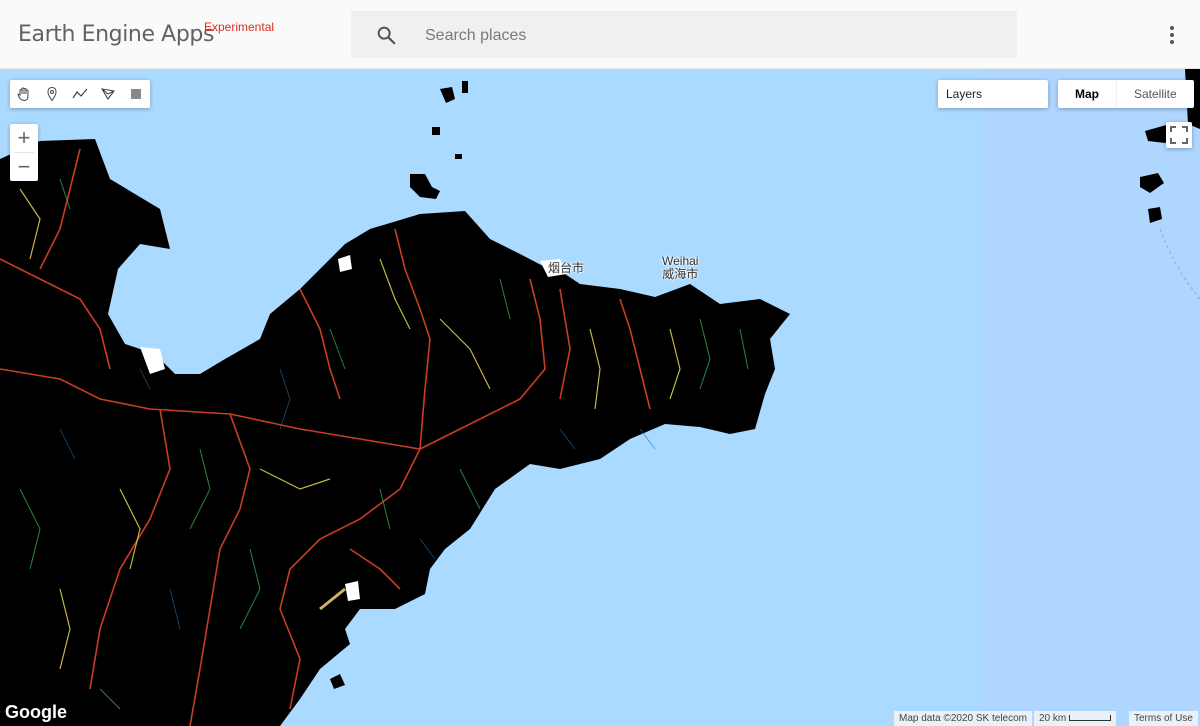 This screenshot has height=726, width=1200. I want to click on search-icon, so click(386, 35).